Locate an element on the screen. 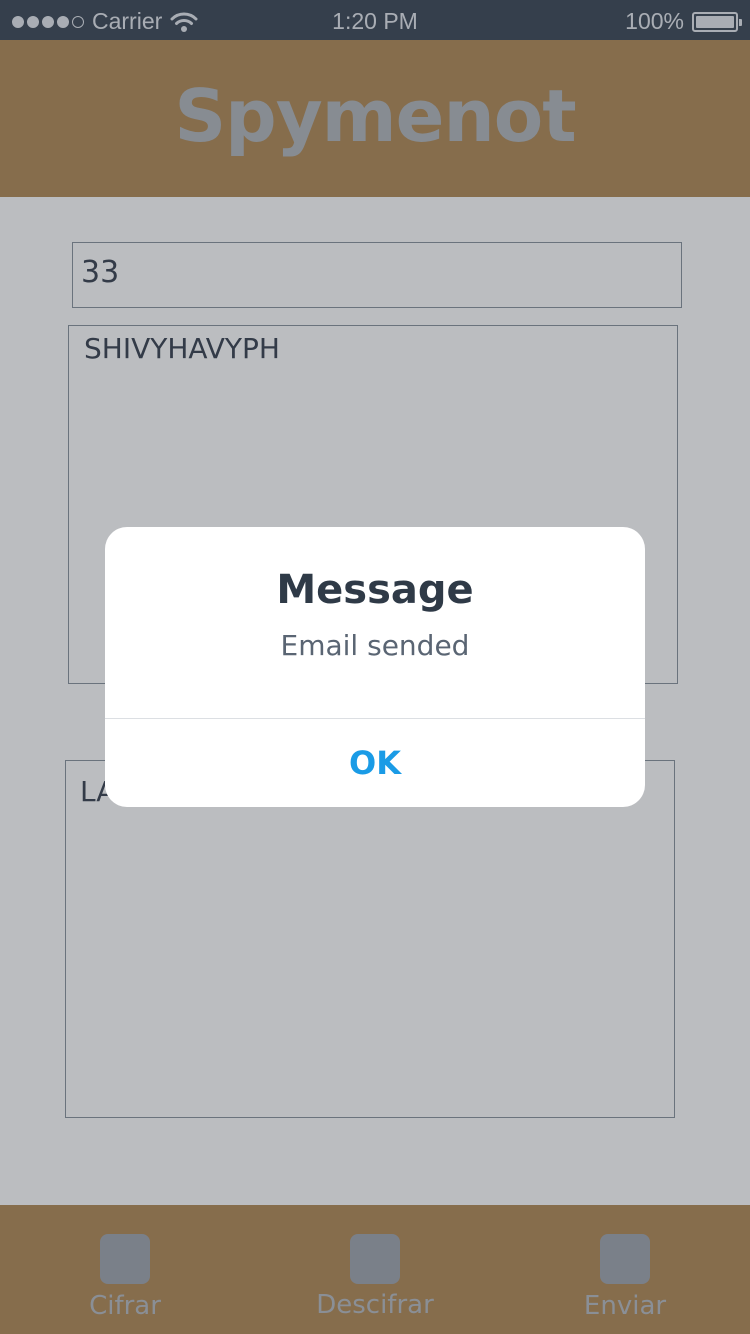 Image resolution: width=750 pixels, height=1334 pixels. ok-button: OK is located at coordinates (375, 763).